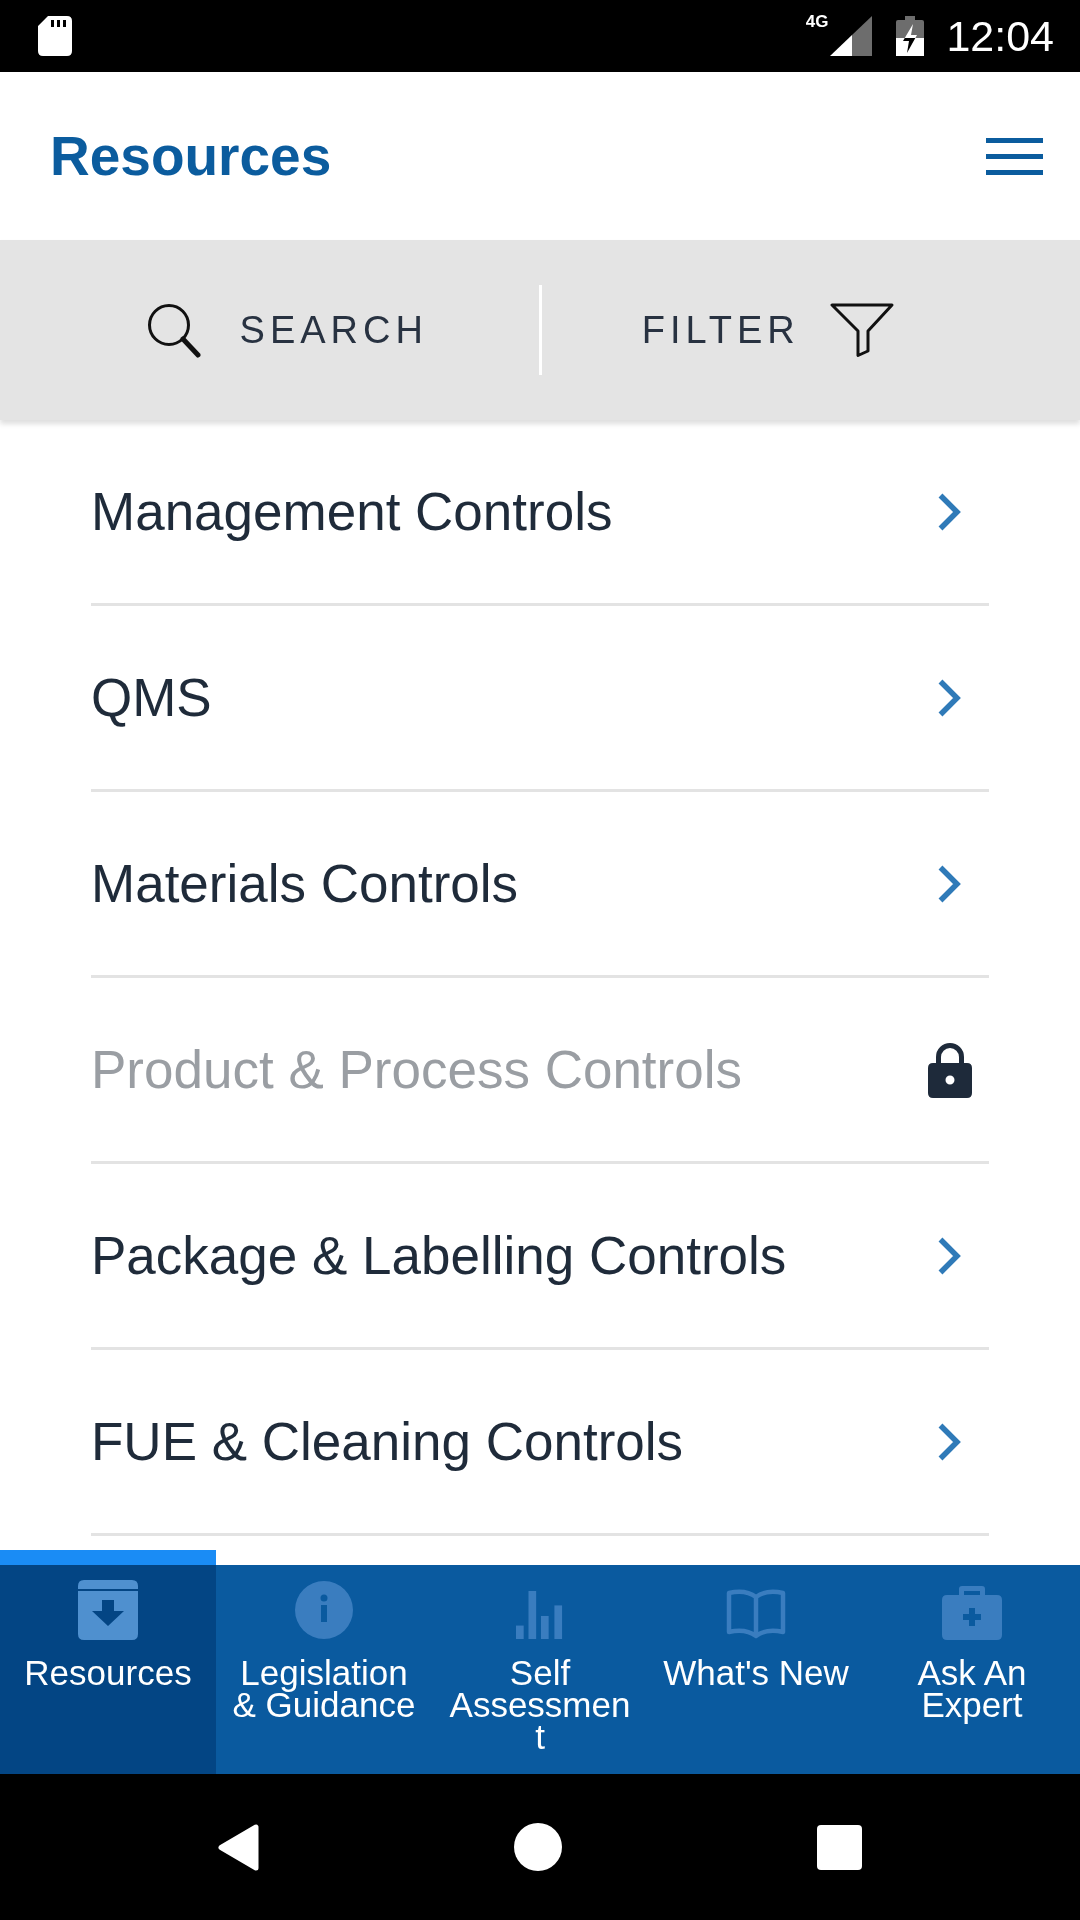 This screenshot has width=1080, height=1920. I want to click on book-icon, so click(756, 1614).